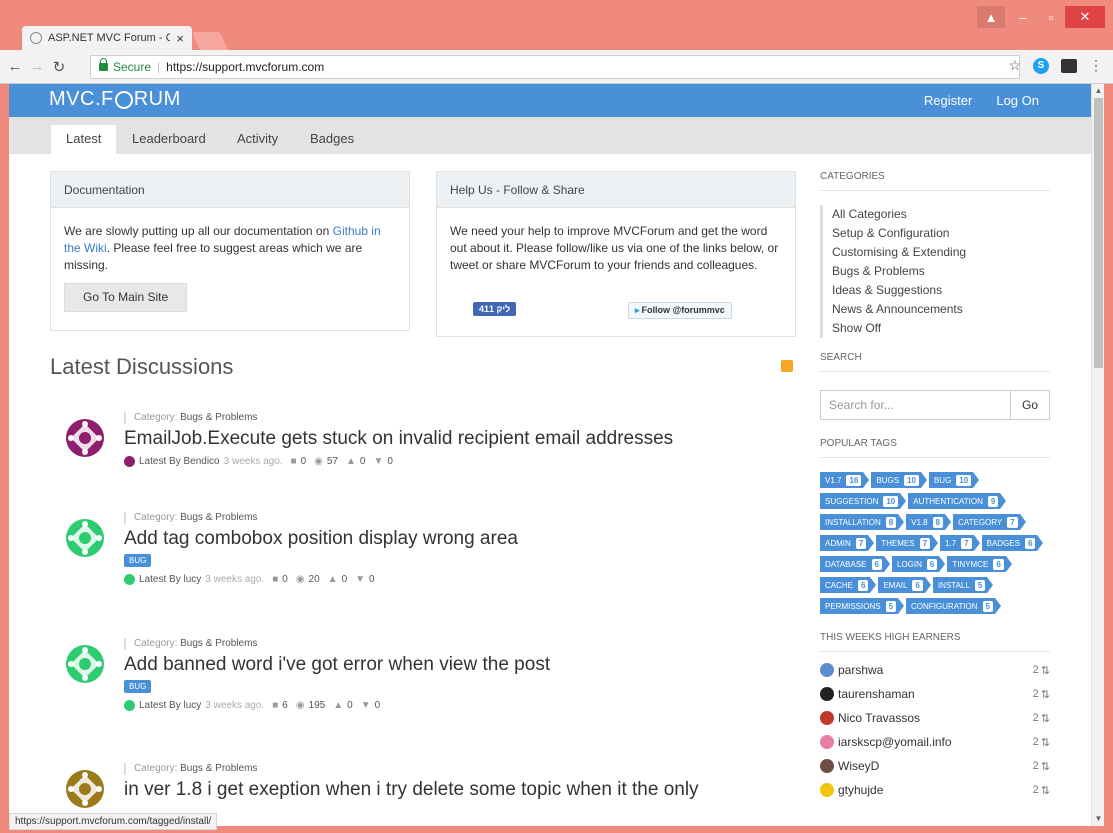 The image size is (1113, 833). What do you see at coordinates (861, 670) in the screenshot?
I see `earner-name: parshwa` at bounding box center [861, 670].